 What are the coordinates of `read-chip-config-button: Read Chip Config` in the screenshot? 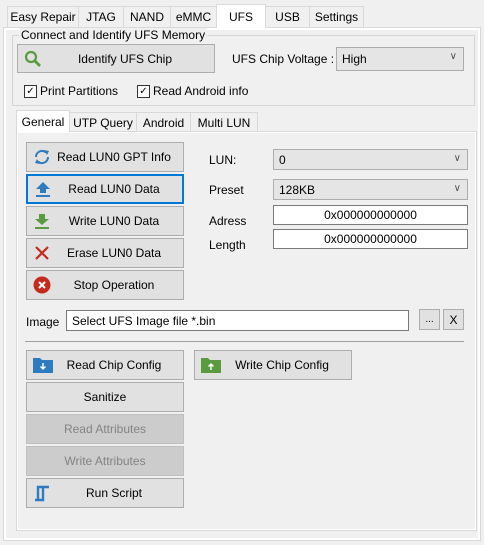 It's located at (105, 365).